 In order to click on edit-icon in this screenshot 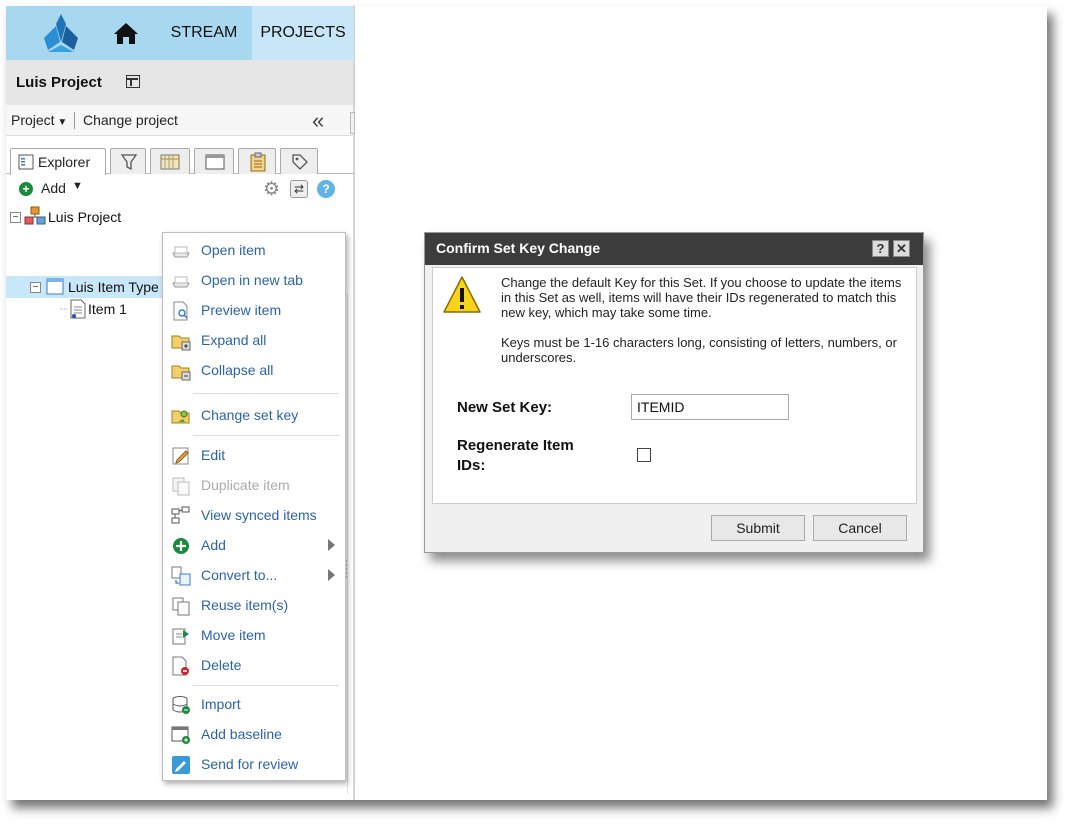, I will do `click(180, 456)`.